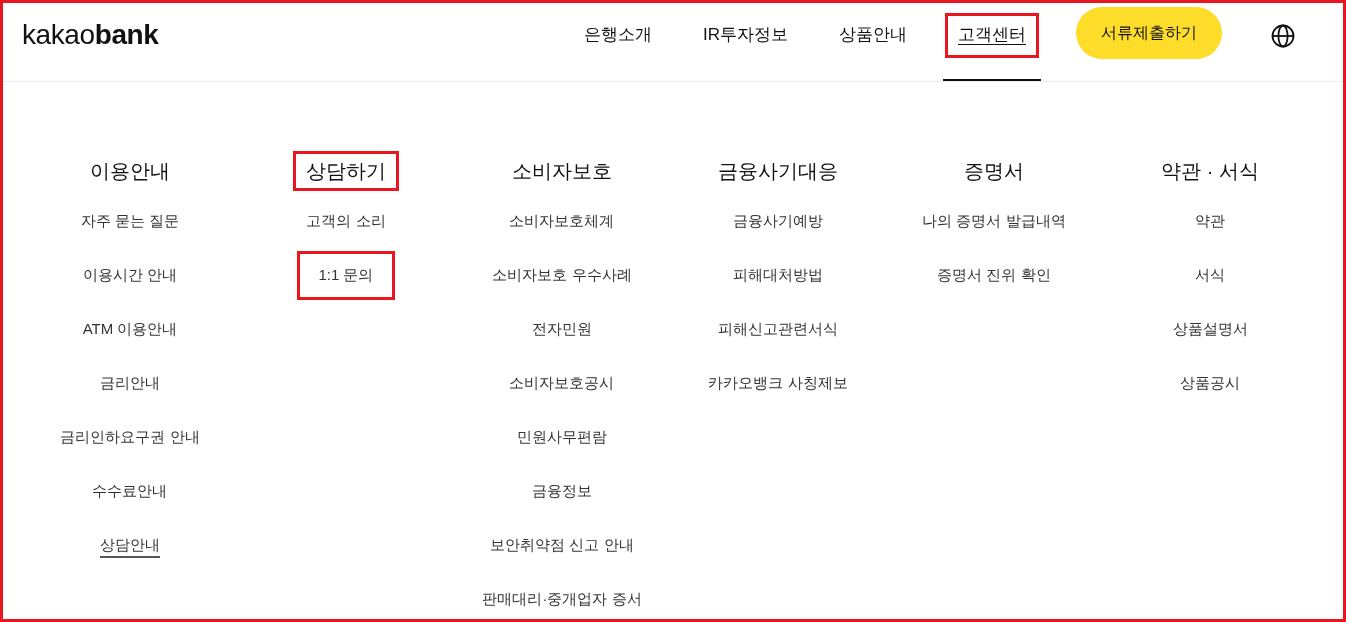 This screenshot has width=1346, height=622. I want to click on menu-link: 고객의 소리, so click(346, 222).